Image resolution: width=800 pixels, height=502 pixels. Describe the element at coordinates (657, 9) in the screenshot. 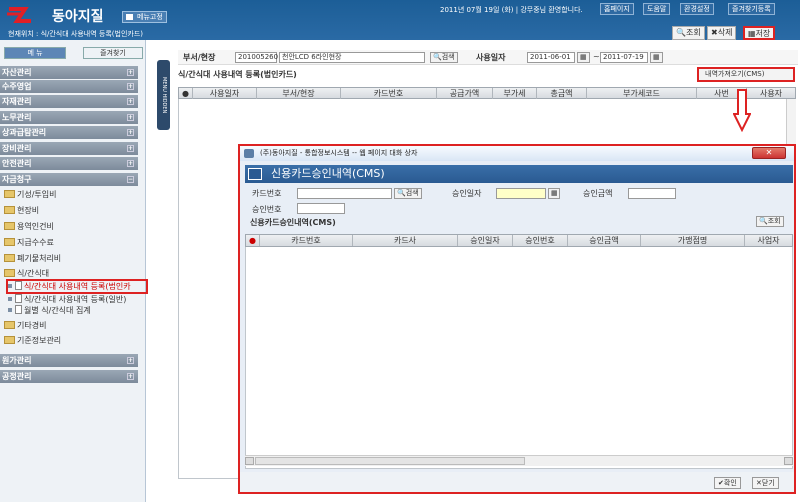

I see `help-button: 도움말` at that location.